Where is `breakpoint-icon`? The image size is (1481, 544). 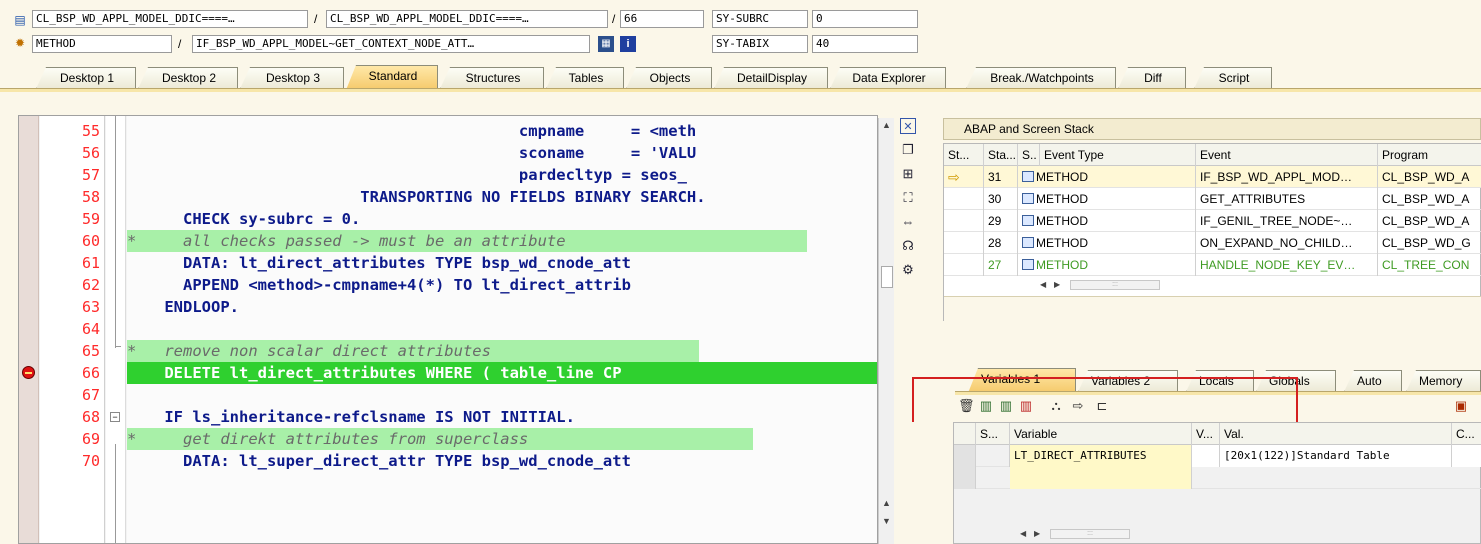 breakpoint-icon is located at coordinates (28, 372).